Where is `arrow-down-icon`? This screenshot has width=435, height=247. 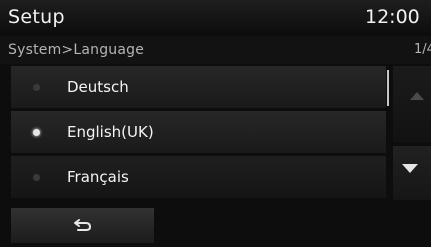
arrow-down-icon is located at coordinates (410, 168).